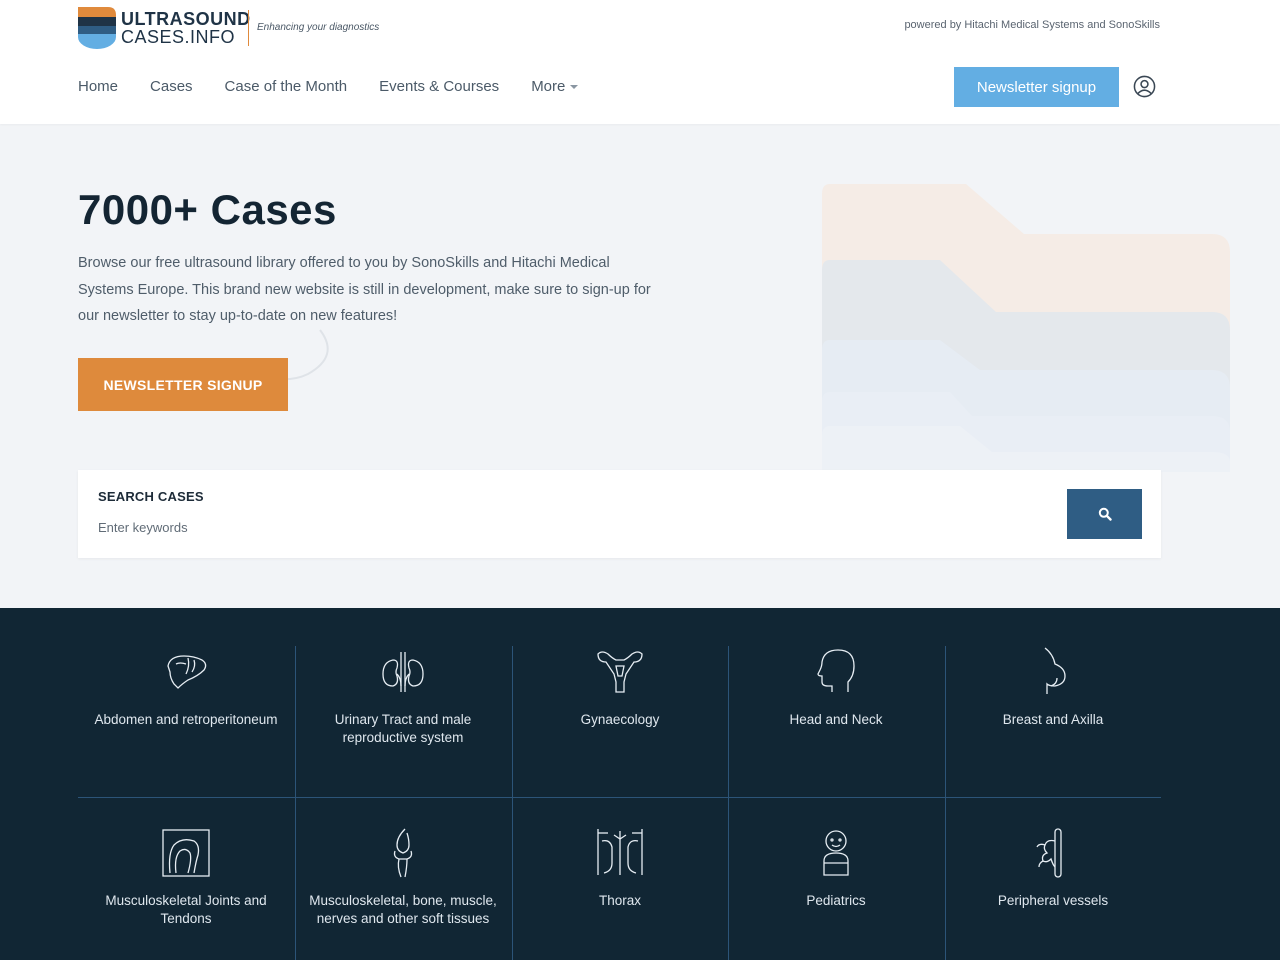 This screenshot has height=960, width=1280. I want to click on nav-more-dropdown: More, so click(555, 86).